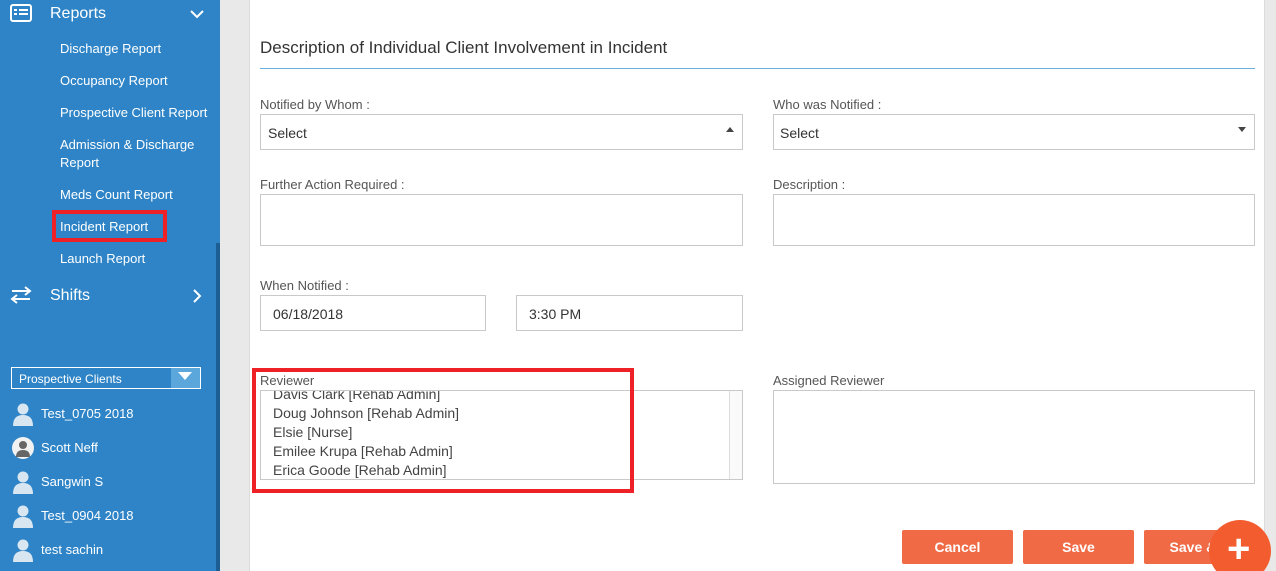  Describe the element at coordinates (799, 133) in the screenshot. I see `who-notified-value: Select` at that location.